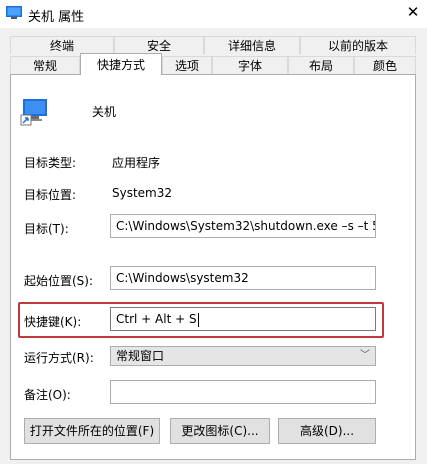 The width and height of the screenshot is (427, 464). I want to click on tab-options: 选项, so click(187, 65).